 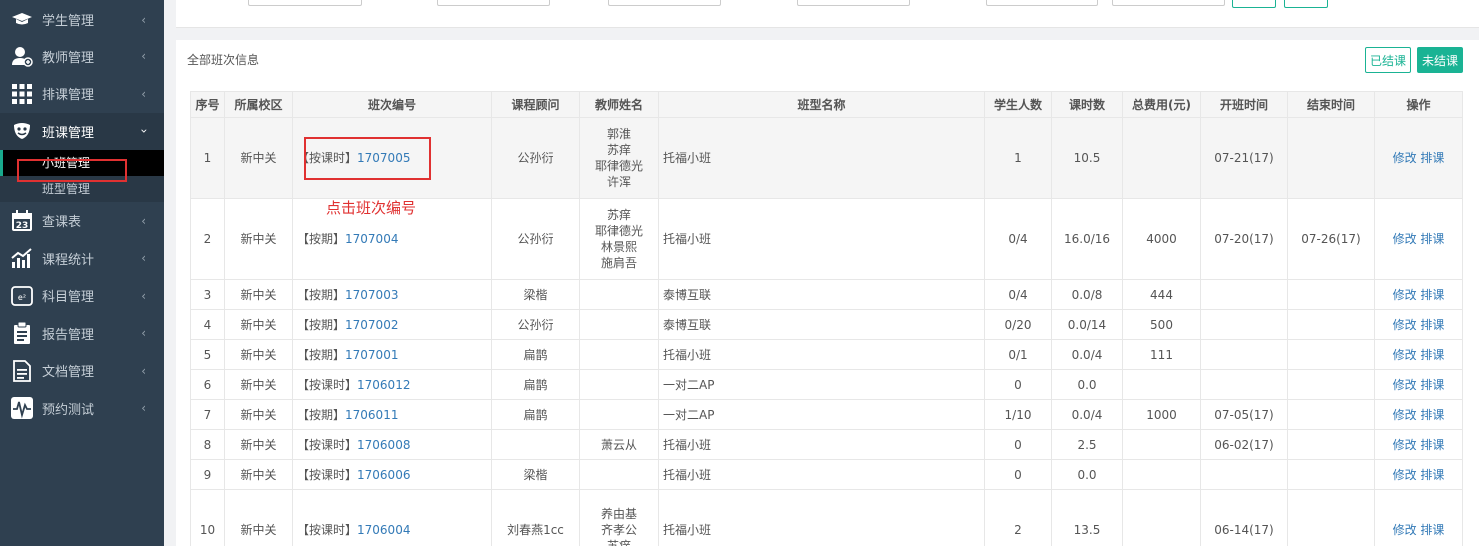 What do you see at coordinates (82, 20) in the screenshot?
I see `sidebar-item-students: 学生管理 ‹` at bounding box center [82, 20].